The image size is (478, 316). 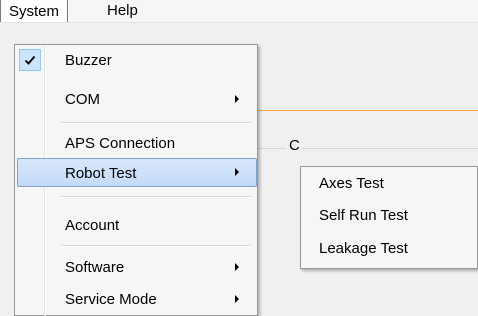 I want to click on menu-item-label: Service Mode, so click(x=111, y=299).